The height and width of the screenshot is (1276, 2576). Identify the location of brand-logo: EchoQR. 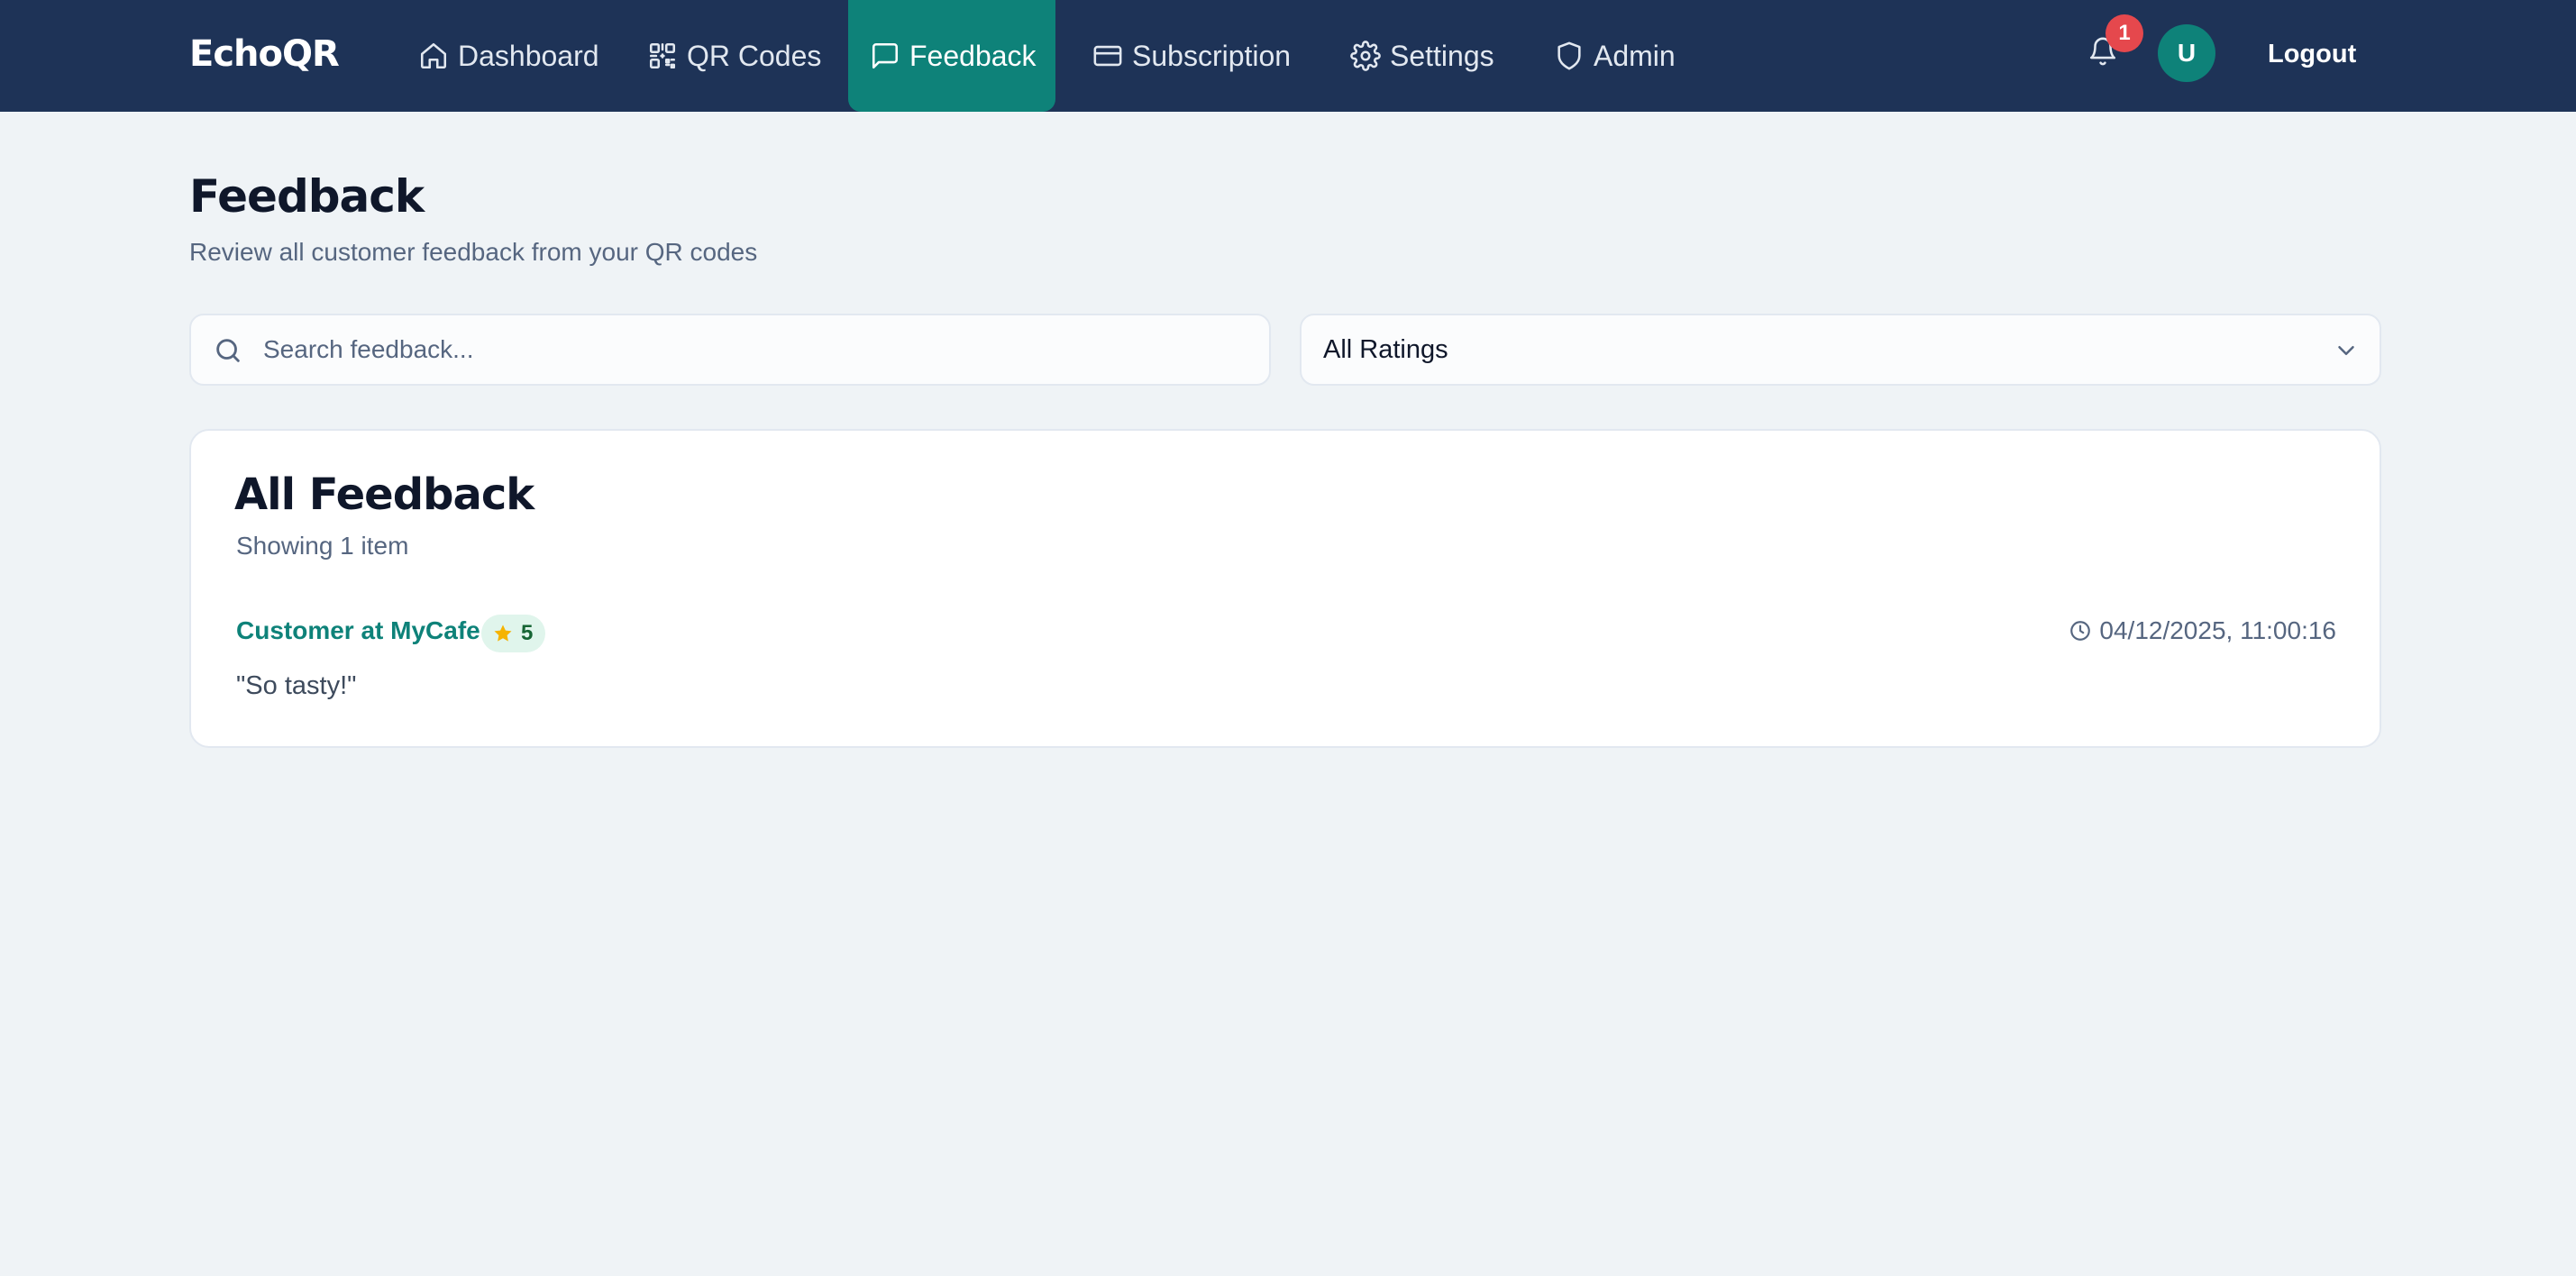
(264, 54).